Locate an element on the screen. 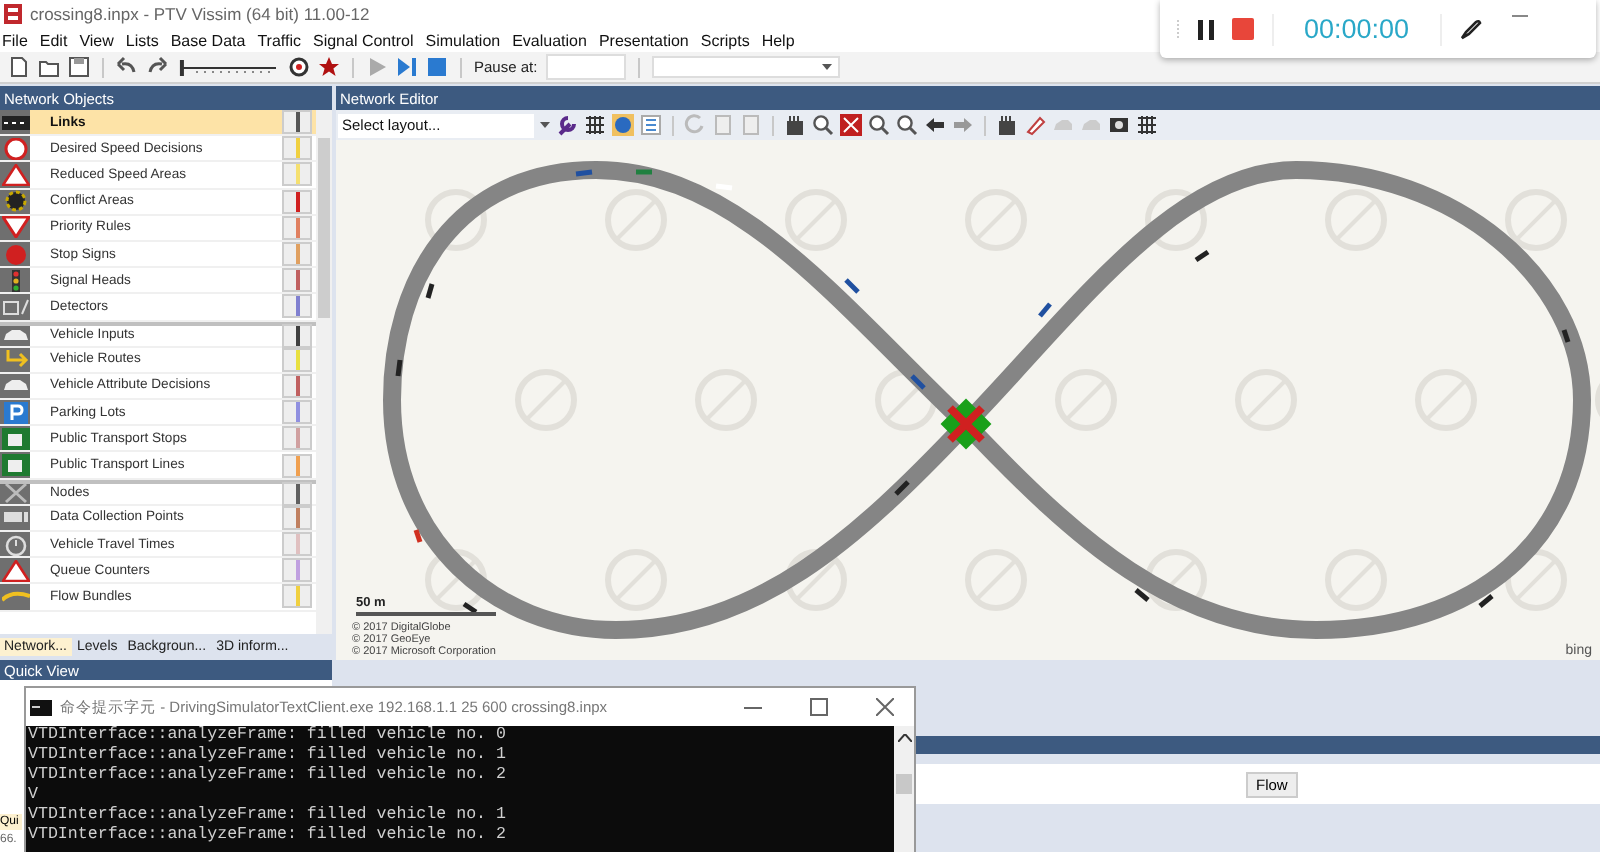 The image size is (1600, 852). clock-icon is located at coordinates (299, 67).